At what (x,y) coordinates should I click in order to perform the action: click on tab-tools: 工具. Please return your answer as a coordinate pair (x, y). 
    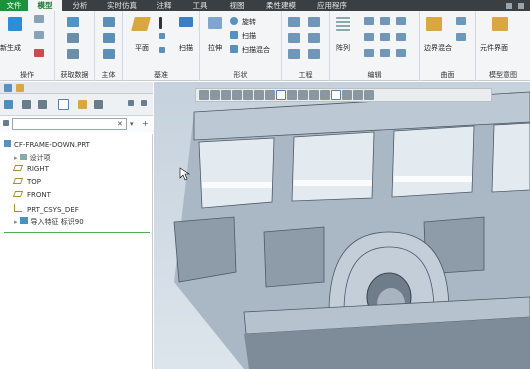
    Looking at the image, I should click on (200, 5).